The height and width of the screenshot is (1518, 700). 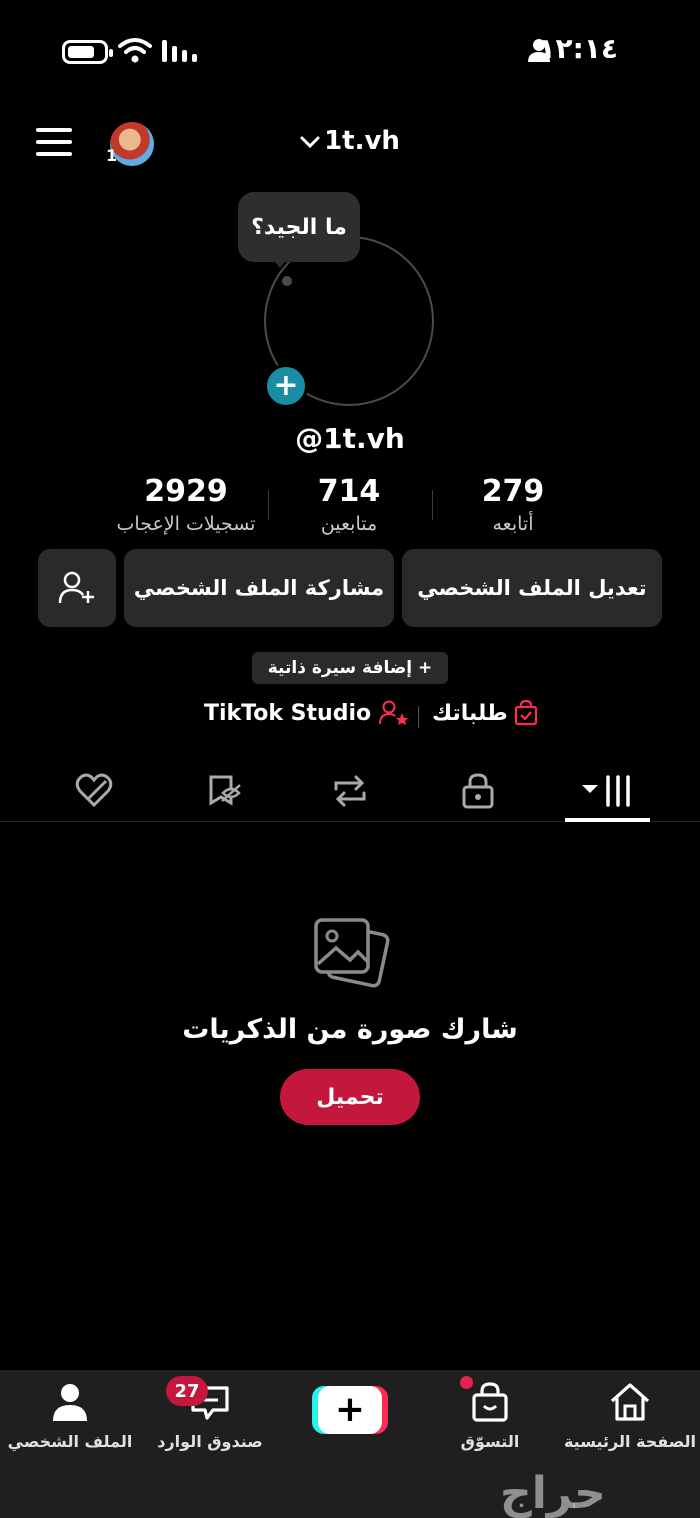 I want to click on profile-links: طلباتك TikTok Studio, so click(x=350, y=717).